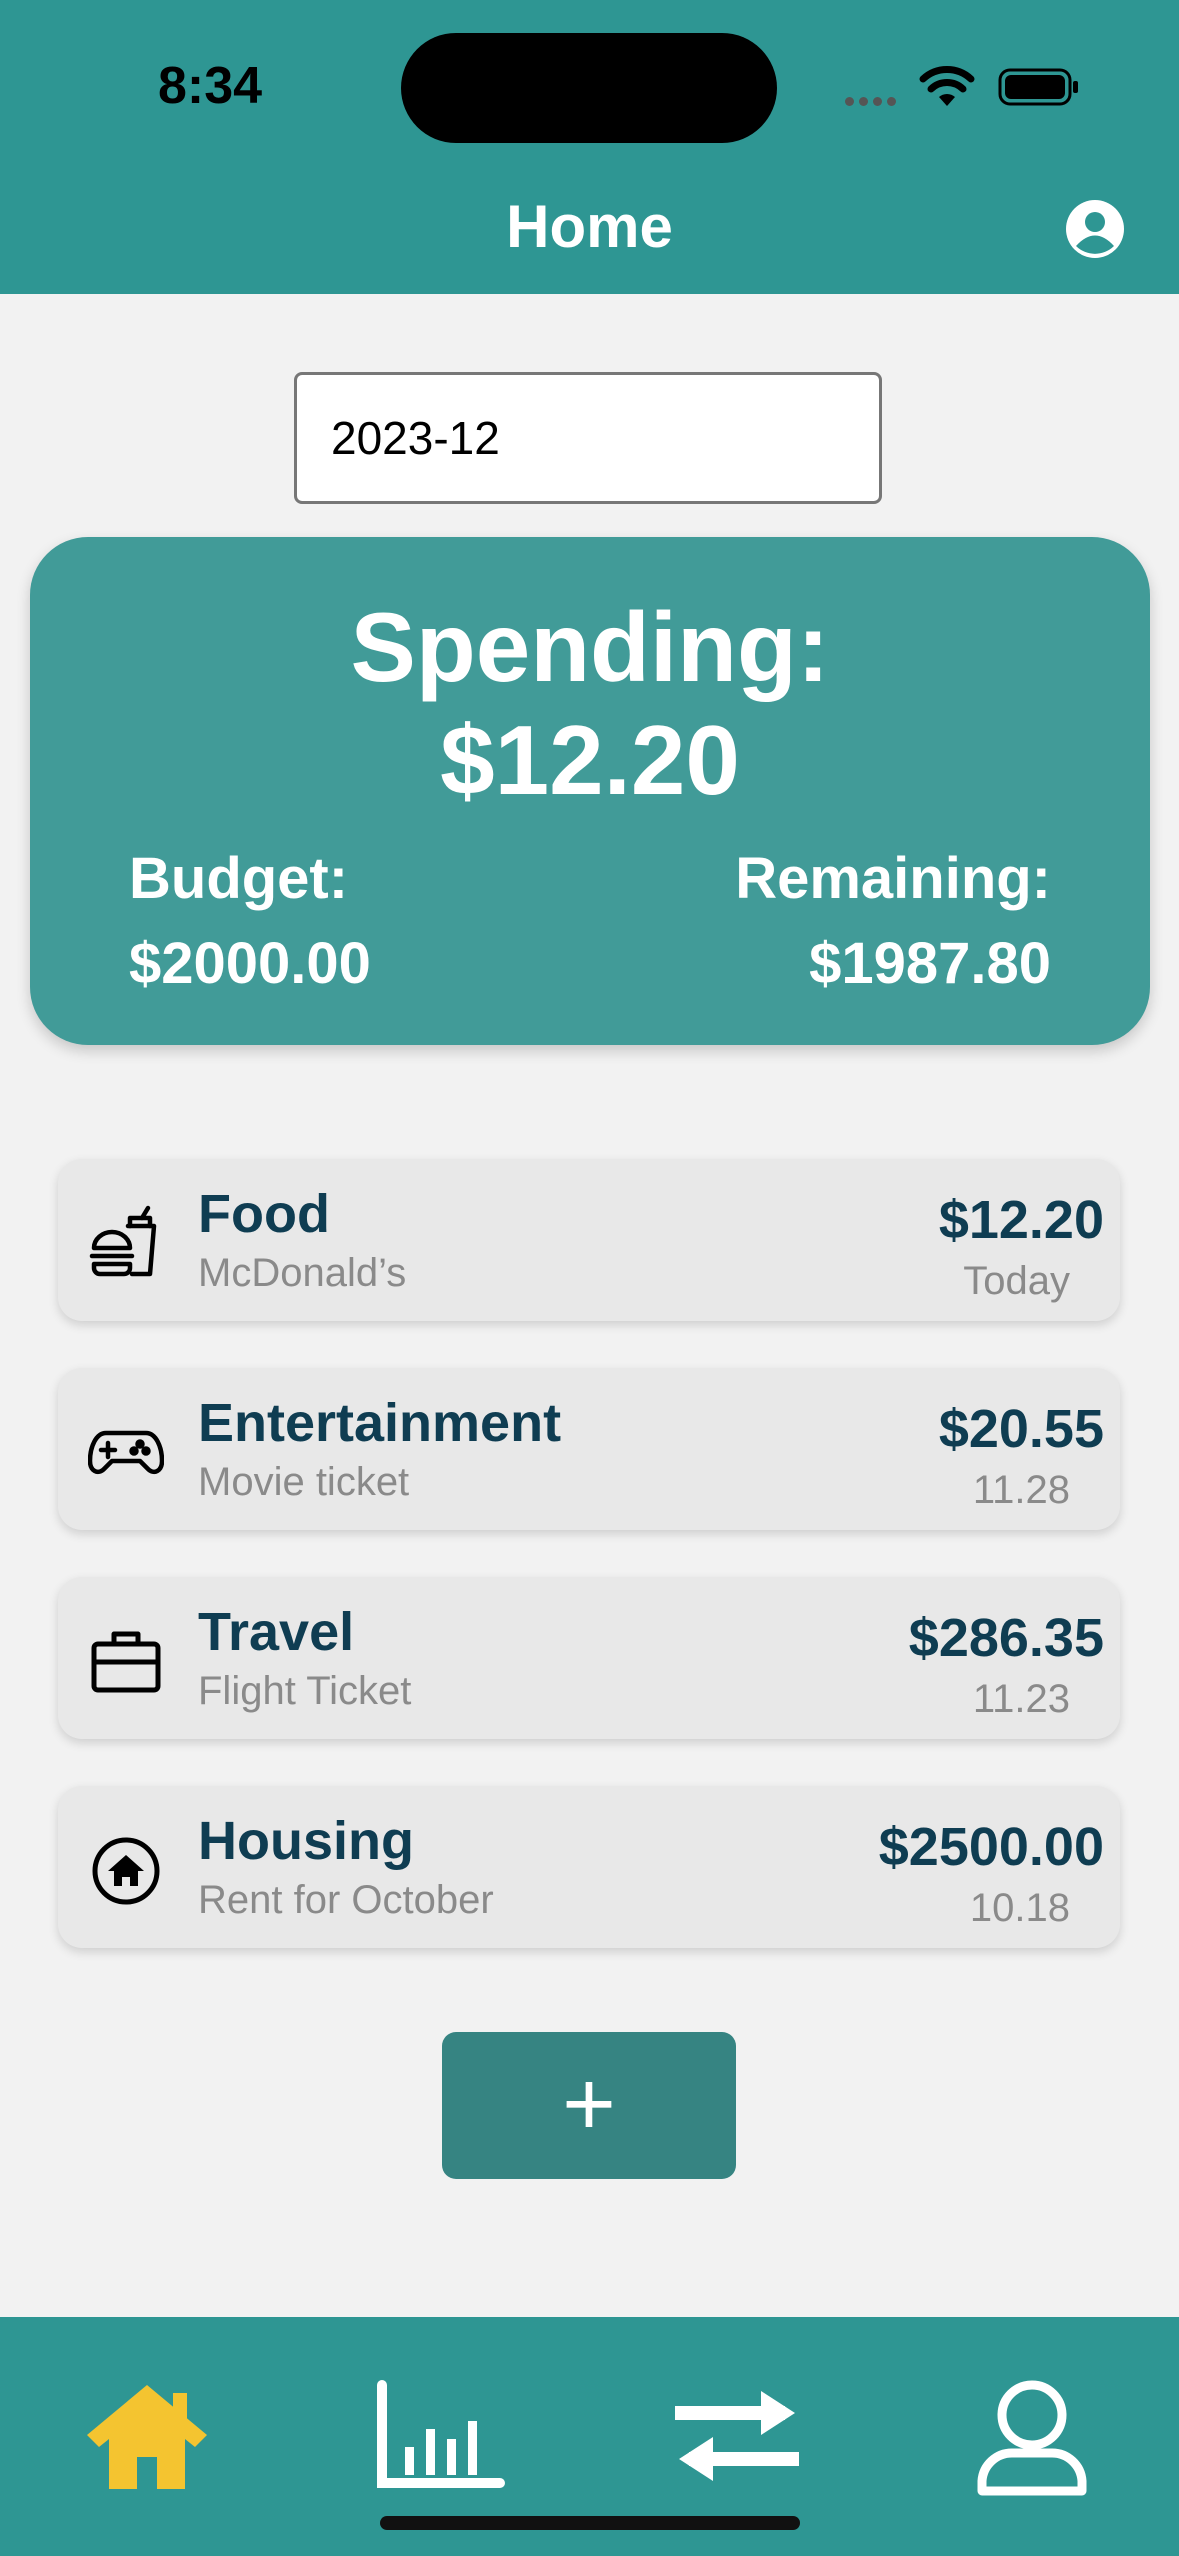  Describe the element at coordinates (380, 1423) in the screenshot. I see `transaction-category: Entertainment` at that location.